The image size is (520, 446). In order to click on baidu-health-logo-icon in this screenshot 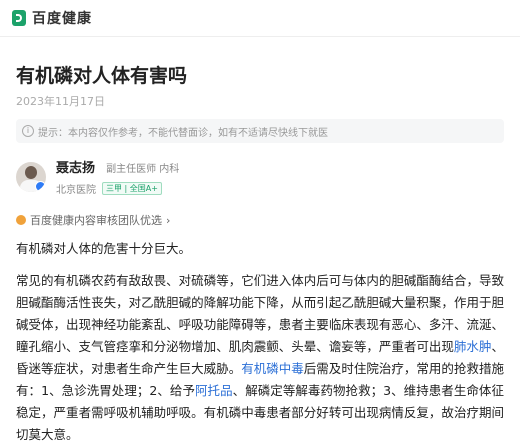, I will do `click(19, 18)`.